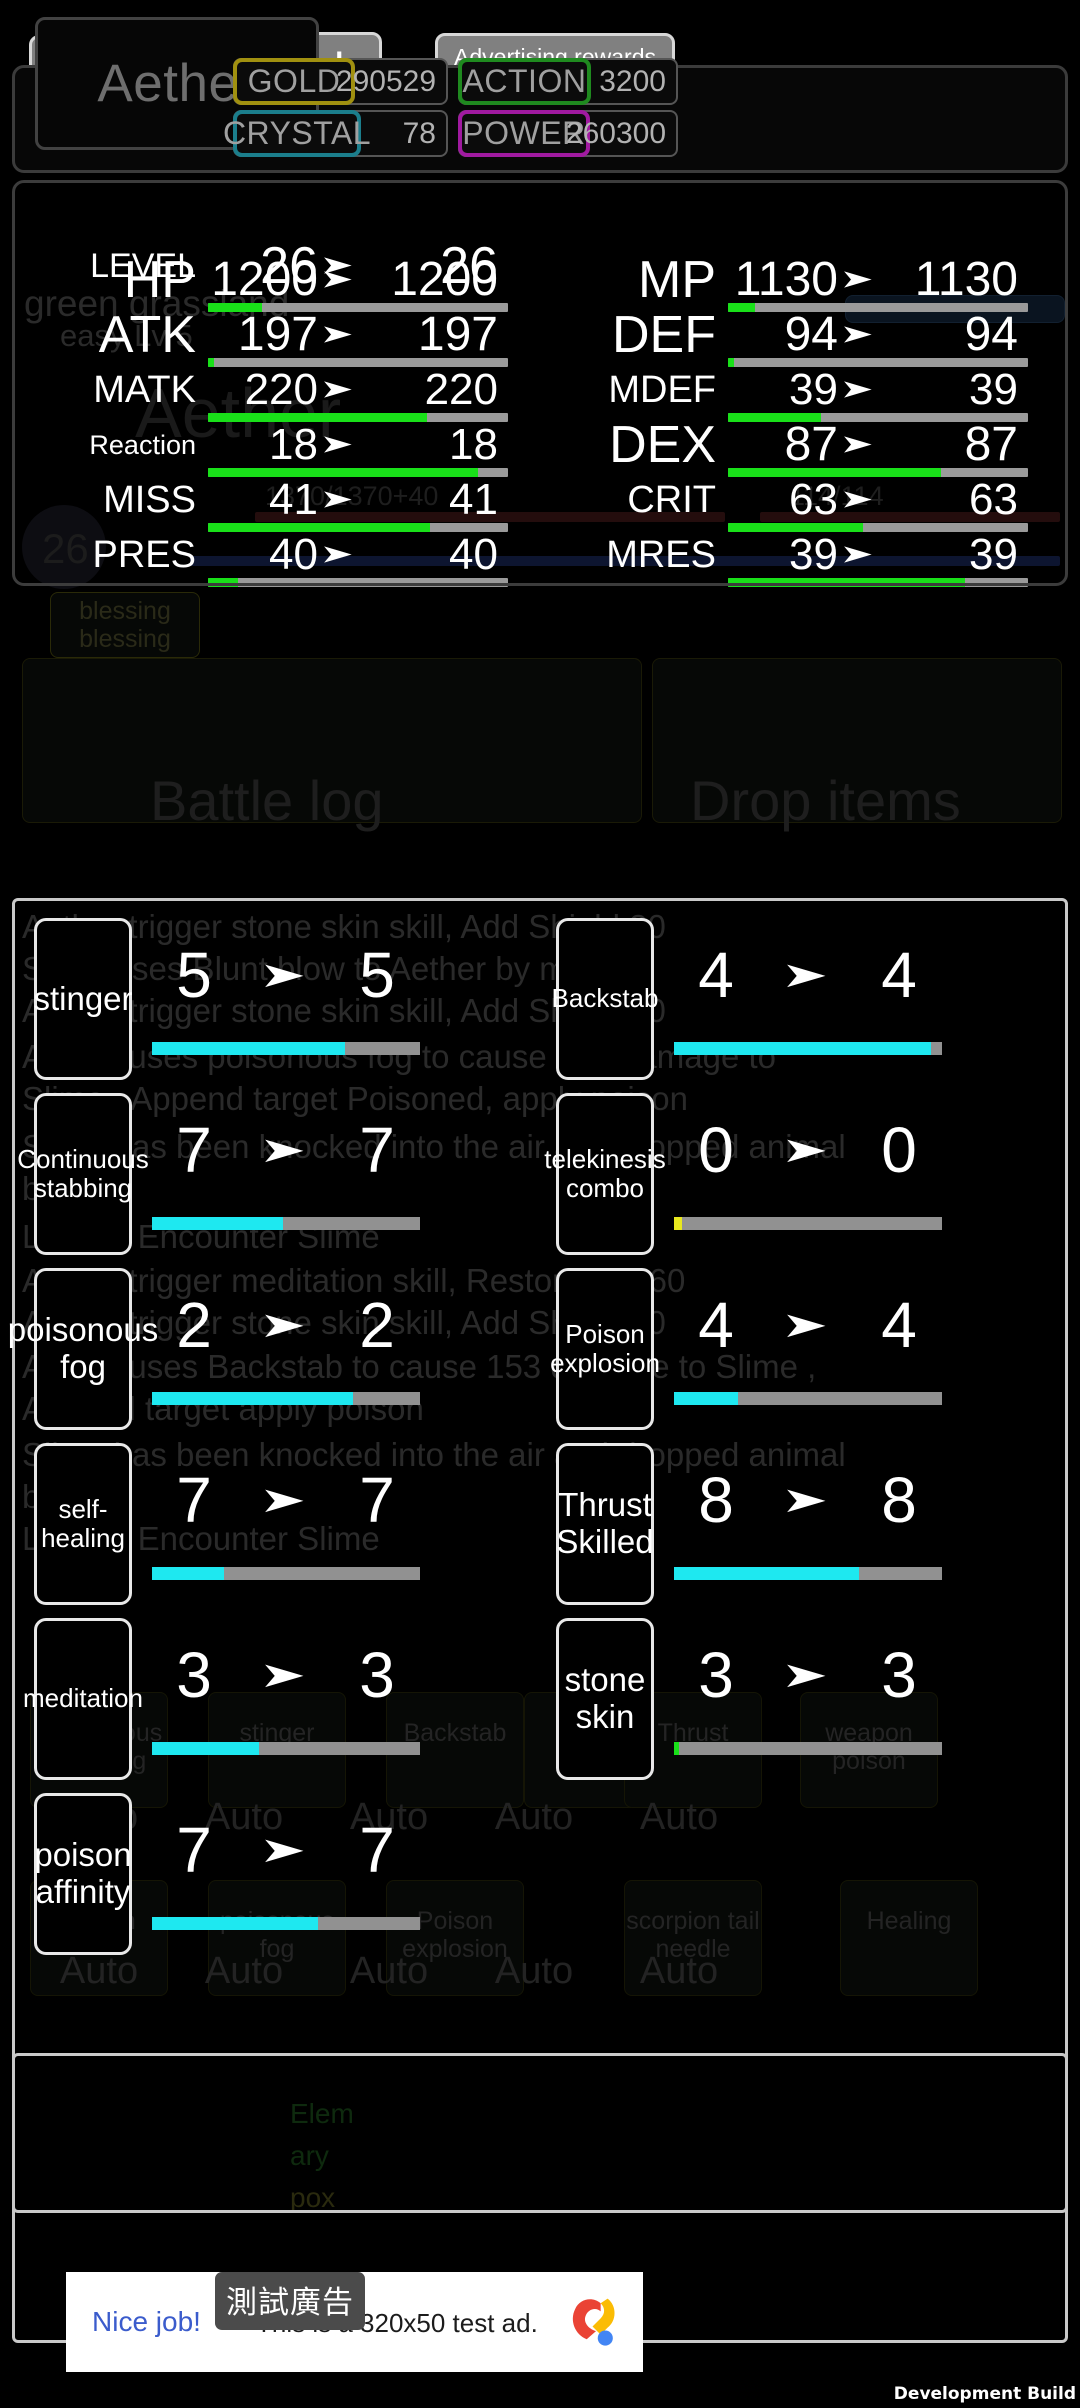  Describe the element at coordinates (540, 2133) in the screenshot. I see `actions-panel` at that location.